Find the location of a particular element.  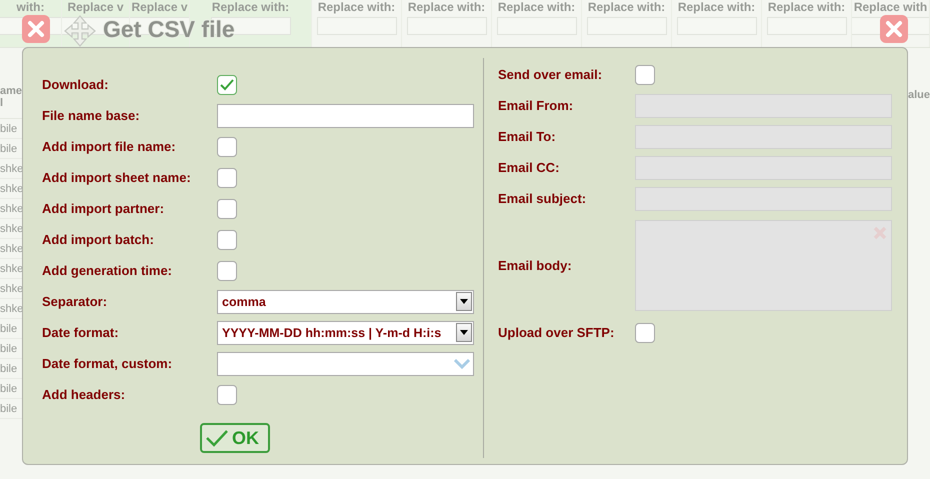

field-label: Date format, custom: is located at coordinates (108, 363).